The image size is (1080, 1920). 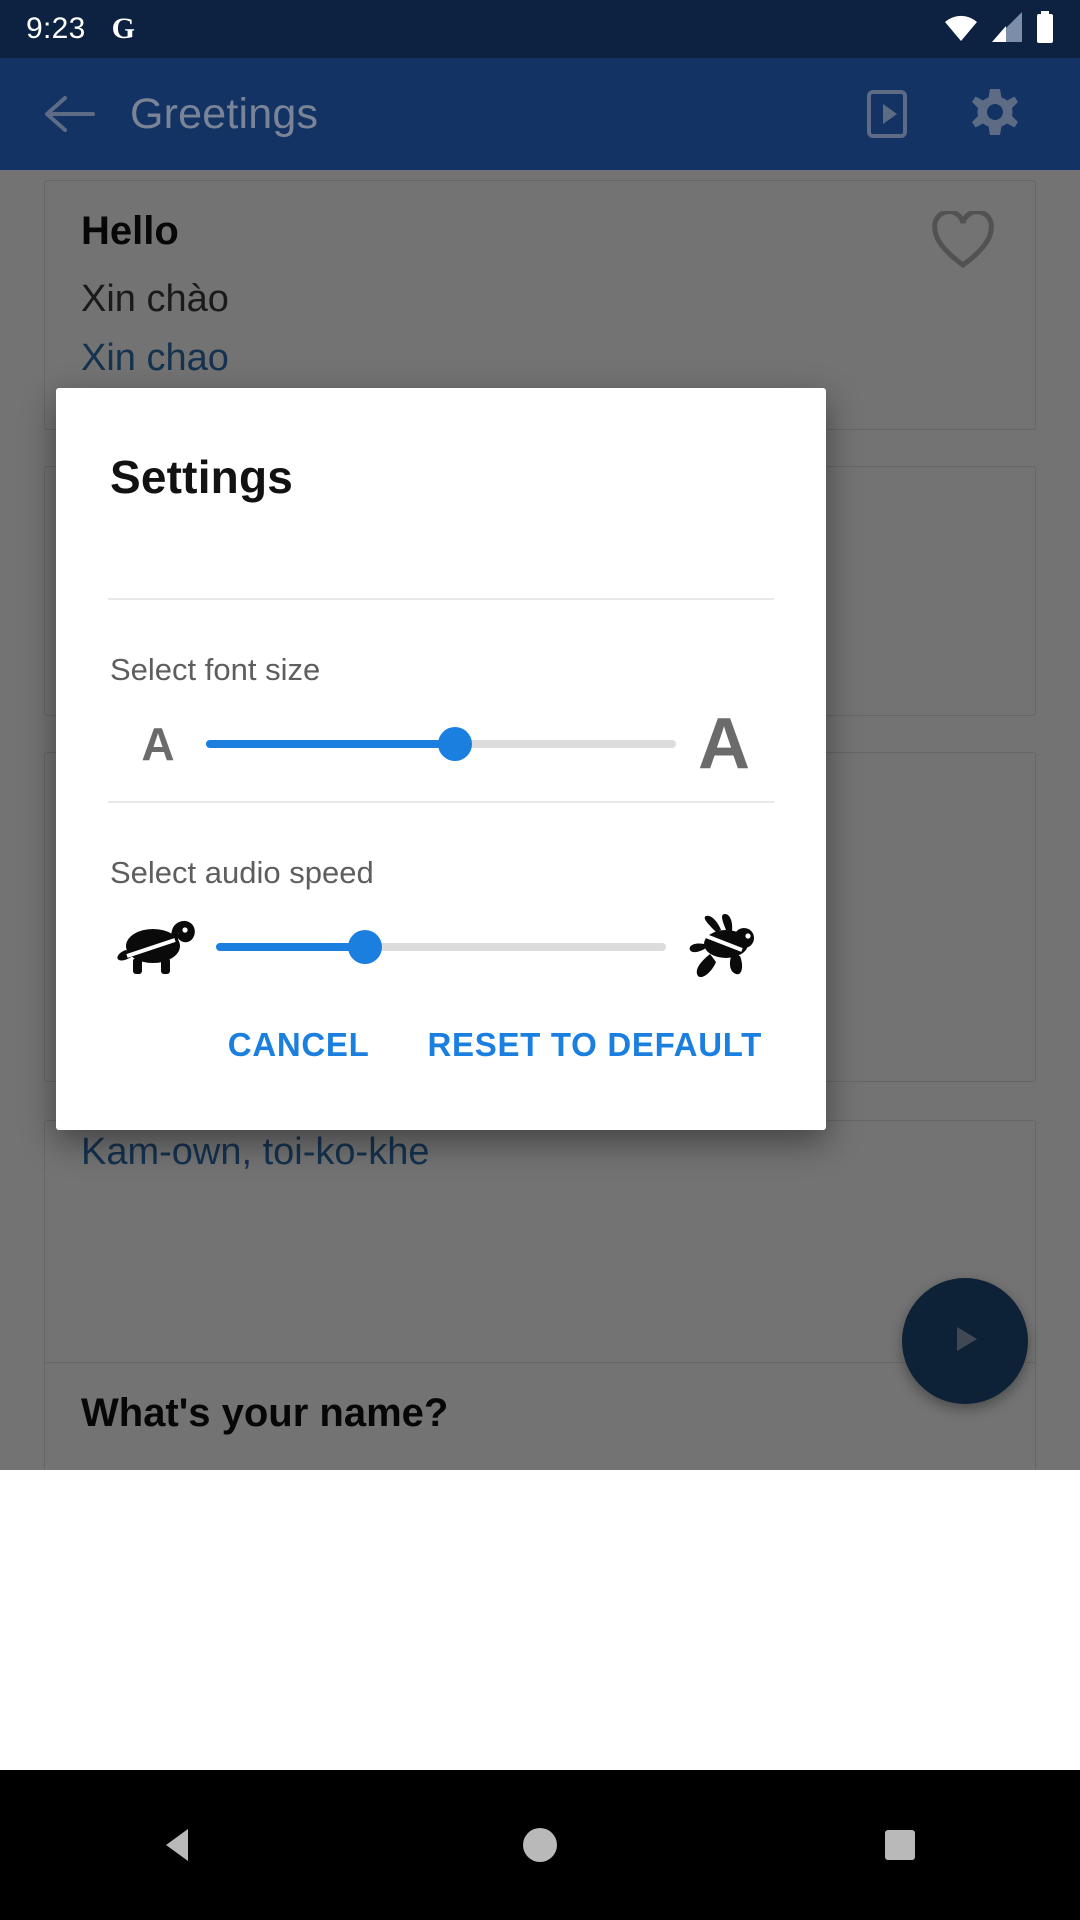 What do you see at coordinates (180, 1845) in the screenshot?
I see `nav-back-triangle-icon` at bounding box center [180, 1845].